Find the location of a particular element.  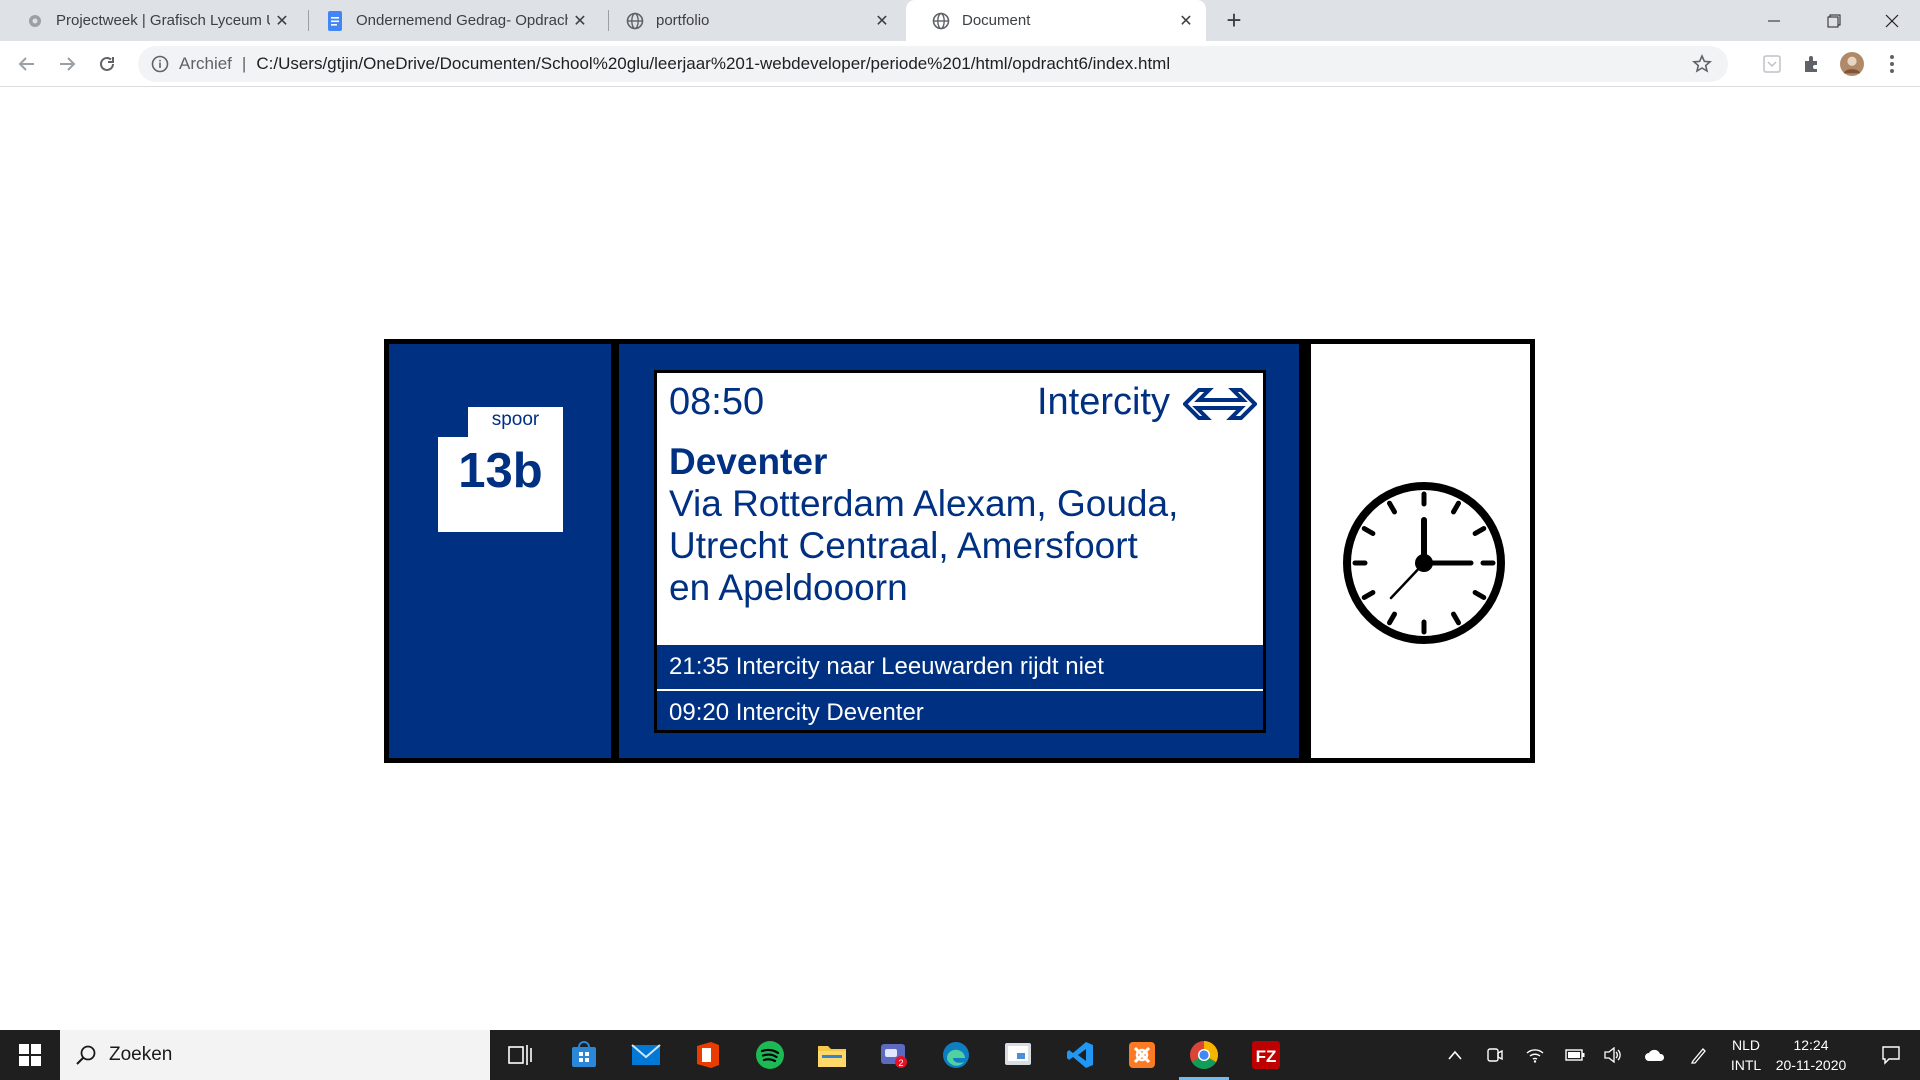

wifi-icon is located at coordinates (1535, 1055).